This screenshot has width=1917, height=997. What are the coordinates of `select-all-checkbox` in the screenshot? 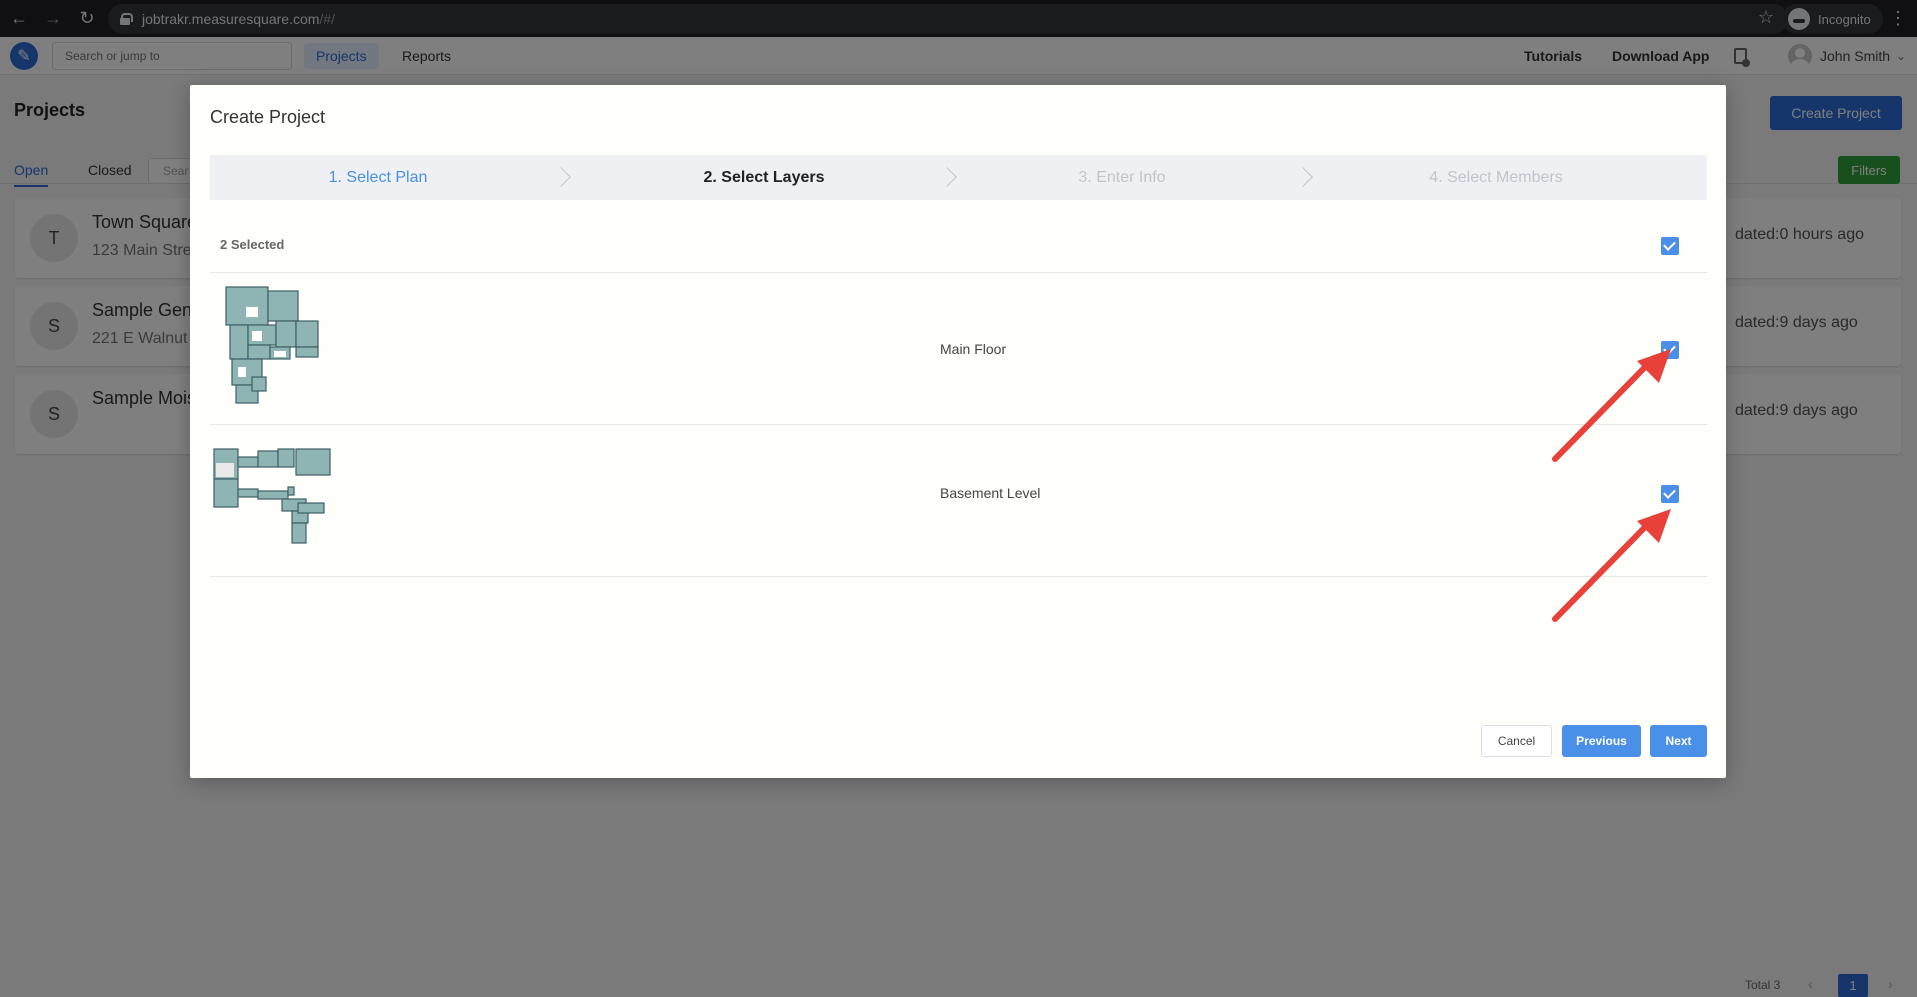 It's located at (1670, 246).